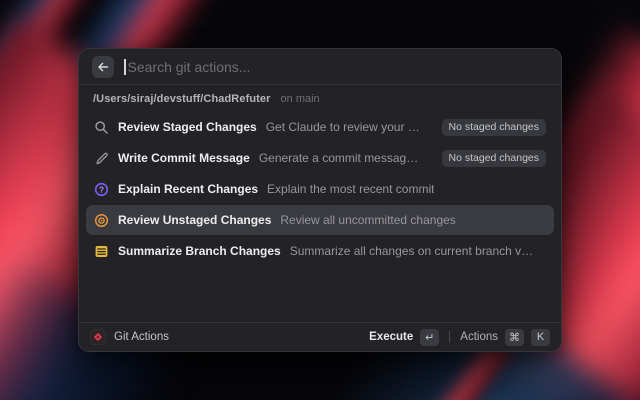 This screenshot has height=400, width=640. What do you see at coordinates (141, 337) in the screenshot?
I see `footer-app-label: Git Actions` at bounding box center [141, 337].